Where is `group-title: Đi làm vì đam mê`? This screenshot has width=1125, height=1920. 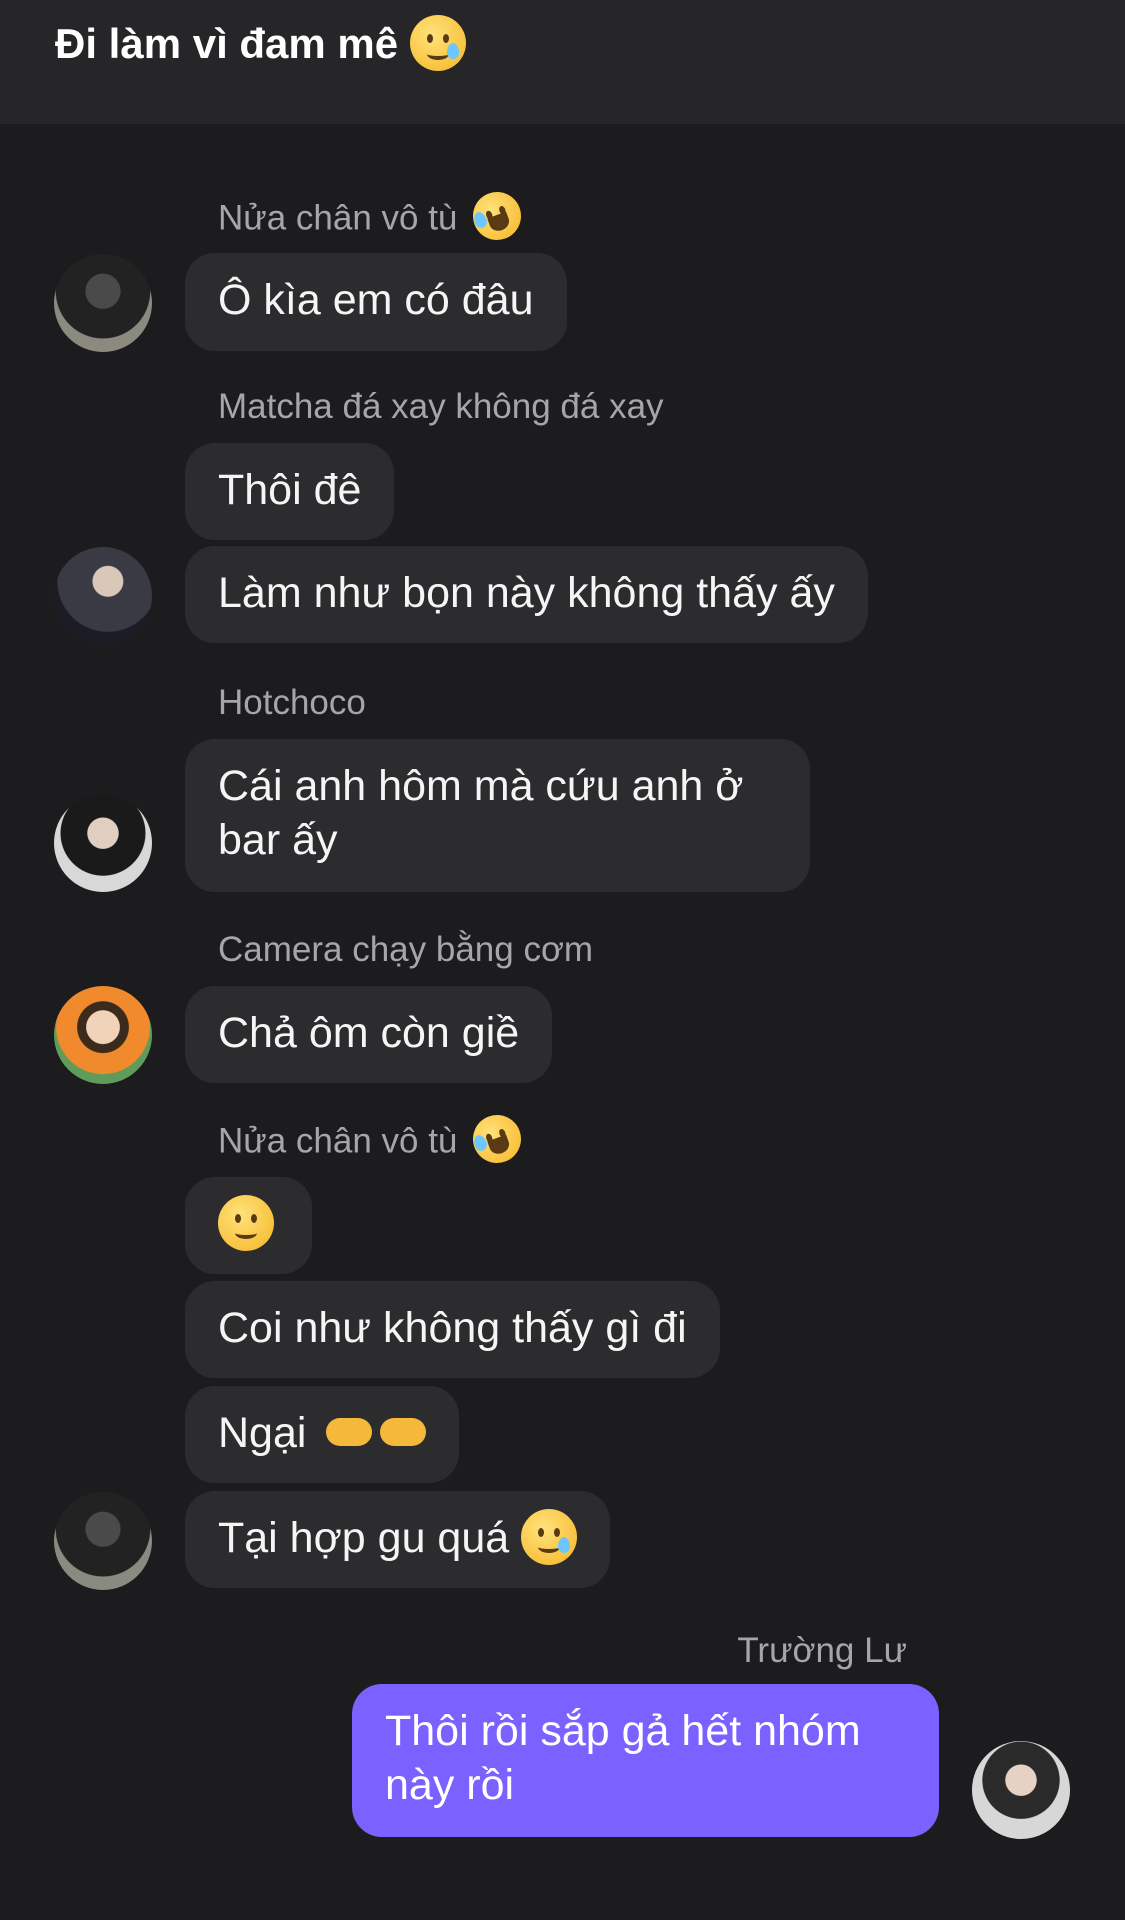
group-title: Đi làm vì đam mê is located at coordinates (260, 44).